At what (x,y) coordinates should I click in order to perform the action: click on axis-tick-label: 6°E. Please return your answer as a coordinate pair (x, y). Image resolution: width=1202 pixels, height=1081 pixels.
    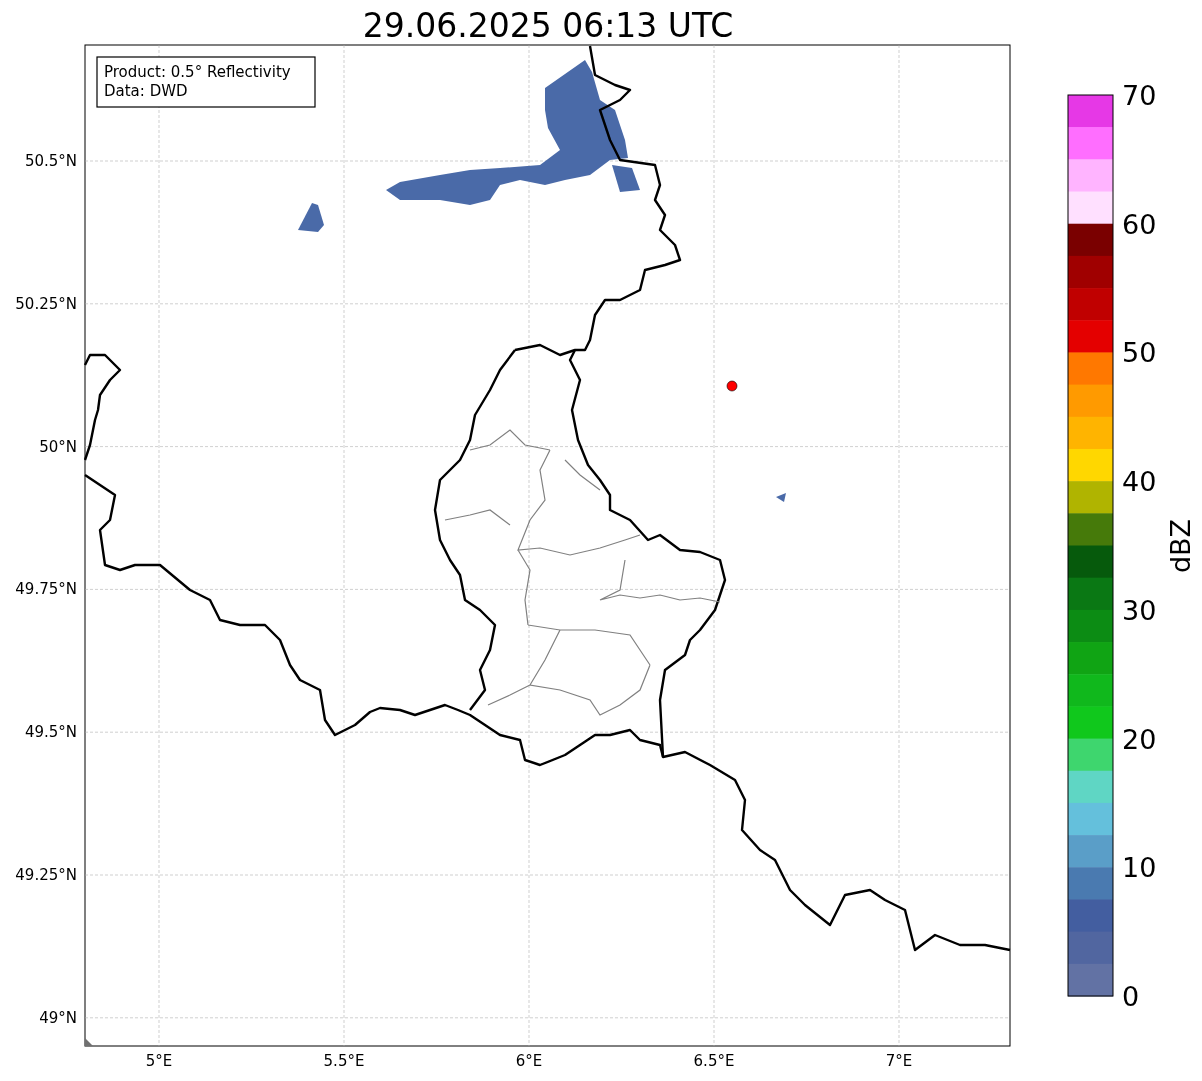
    Looking at the image, I should click on (529, 1061).